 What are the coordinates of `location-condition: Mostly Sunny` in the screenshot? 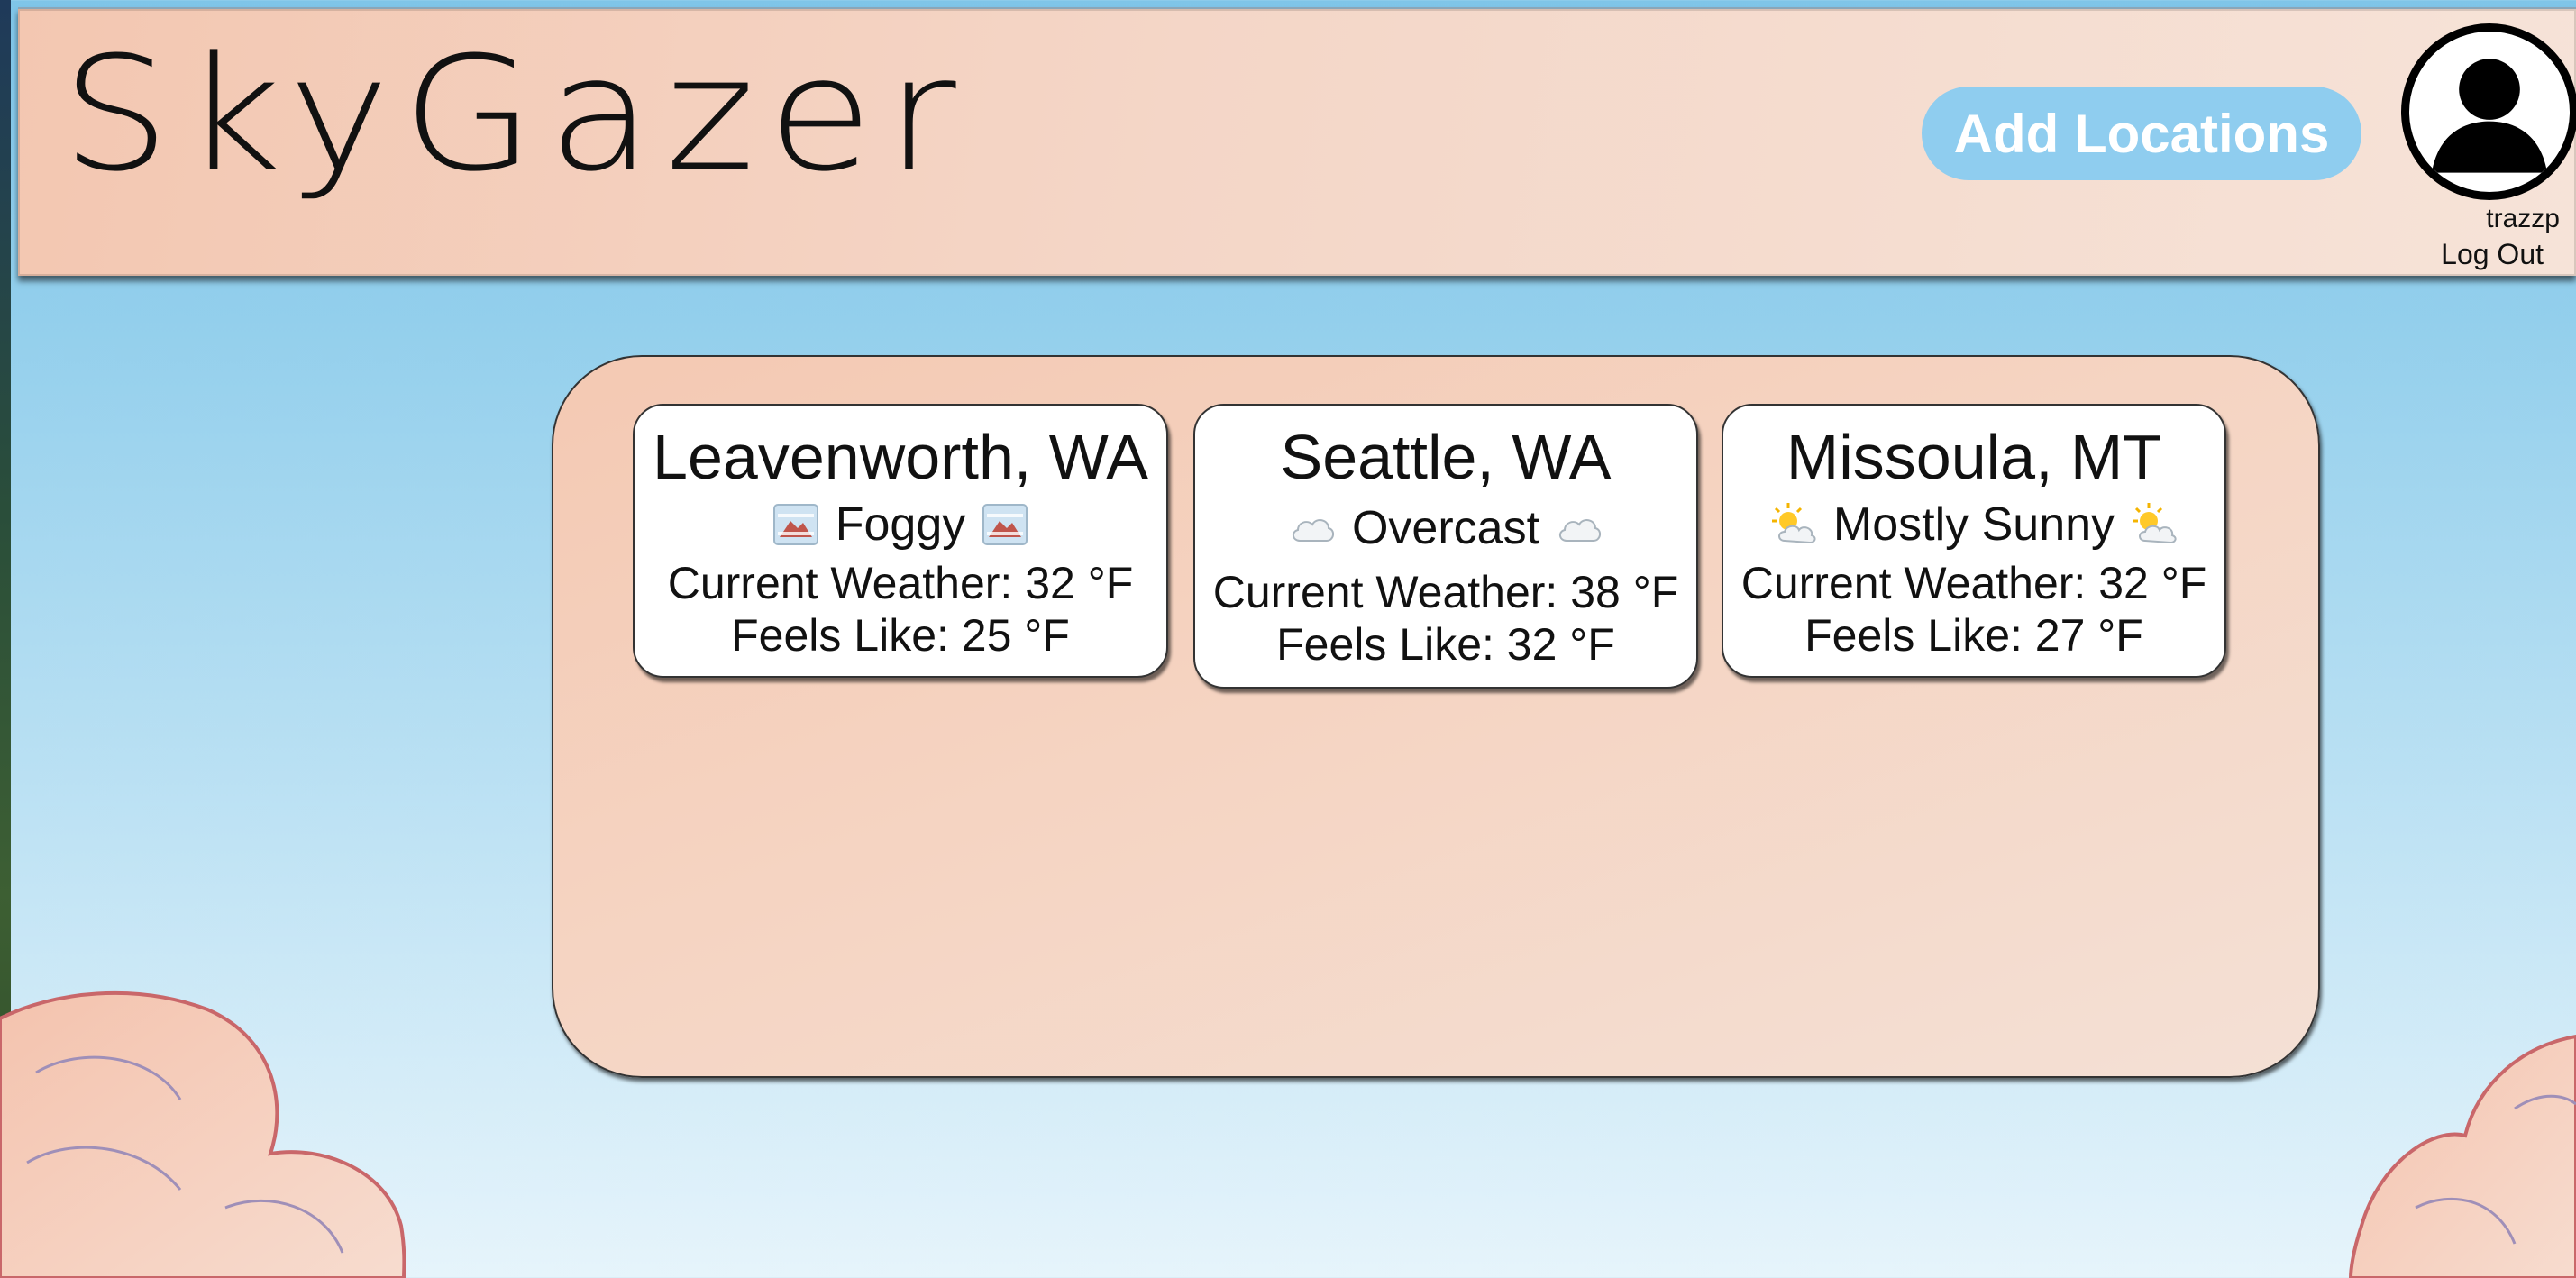 It's located at (1973, 524).